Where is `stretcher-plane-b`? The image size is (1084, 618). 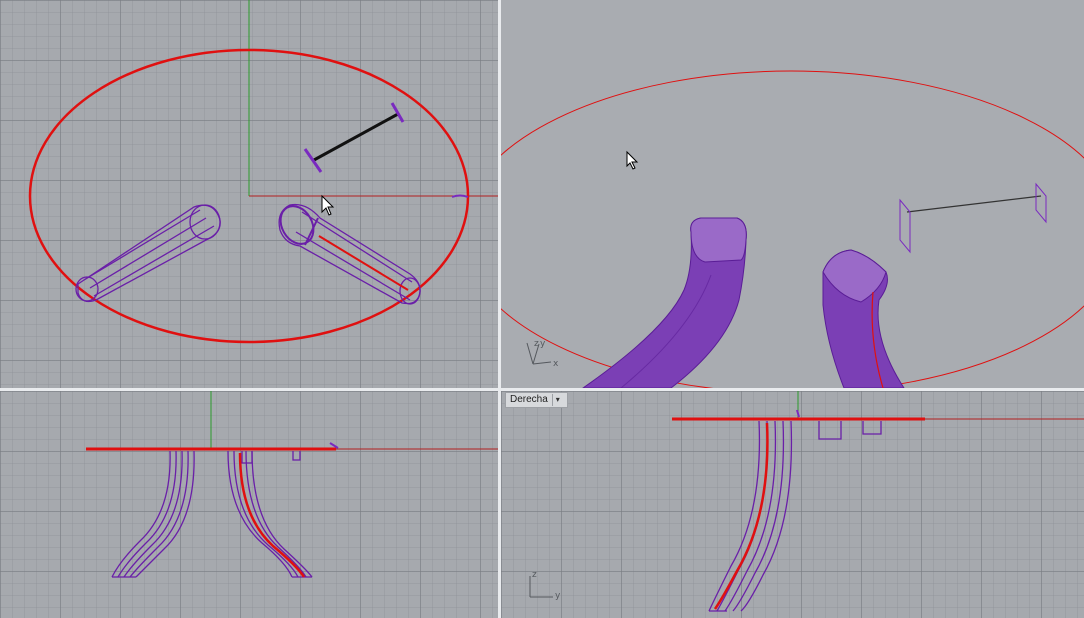 stretcher-plane-b is located at coordinates (1041, 203).